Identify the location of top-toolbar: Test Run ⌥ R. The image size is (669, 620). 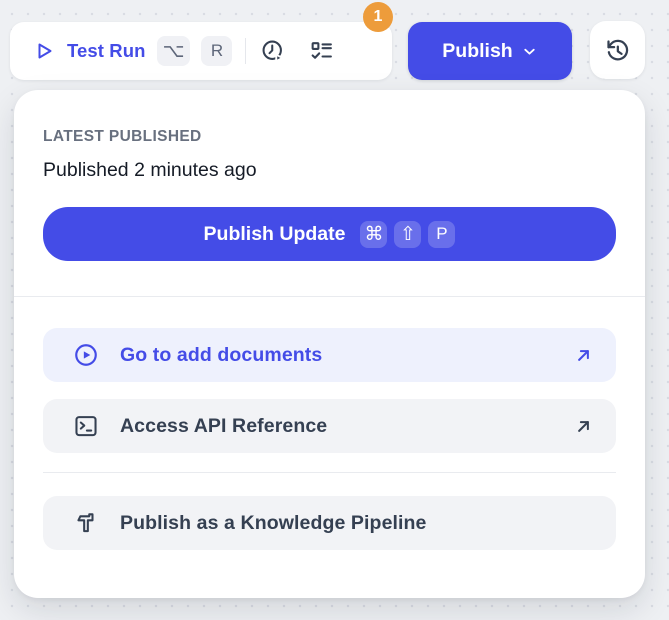
(201, 51).